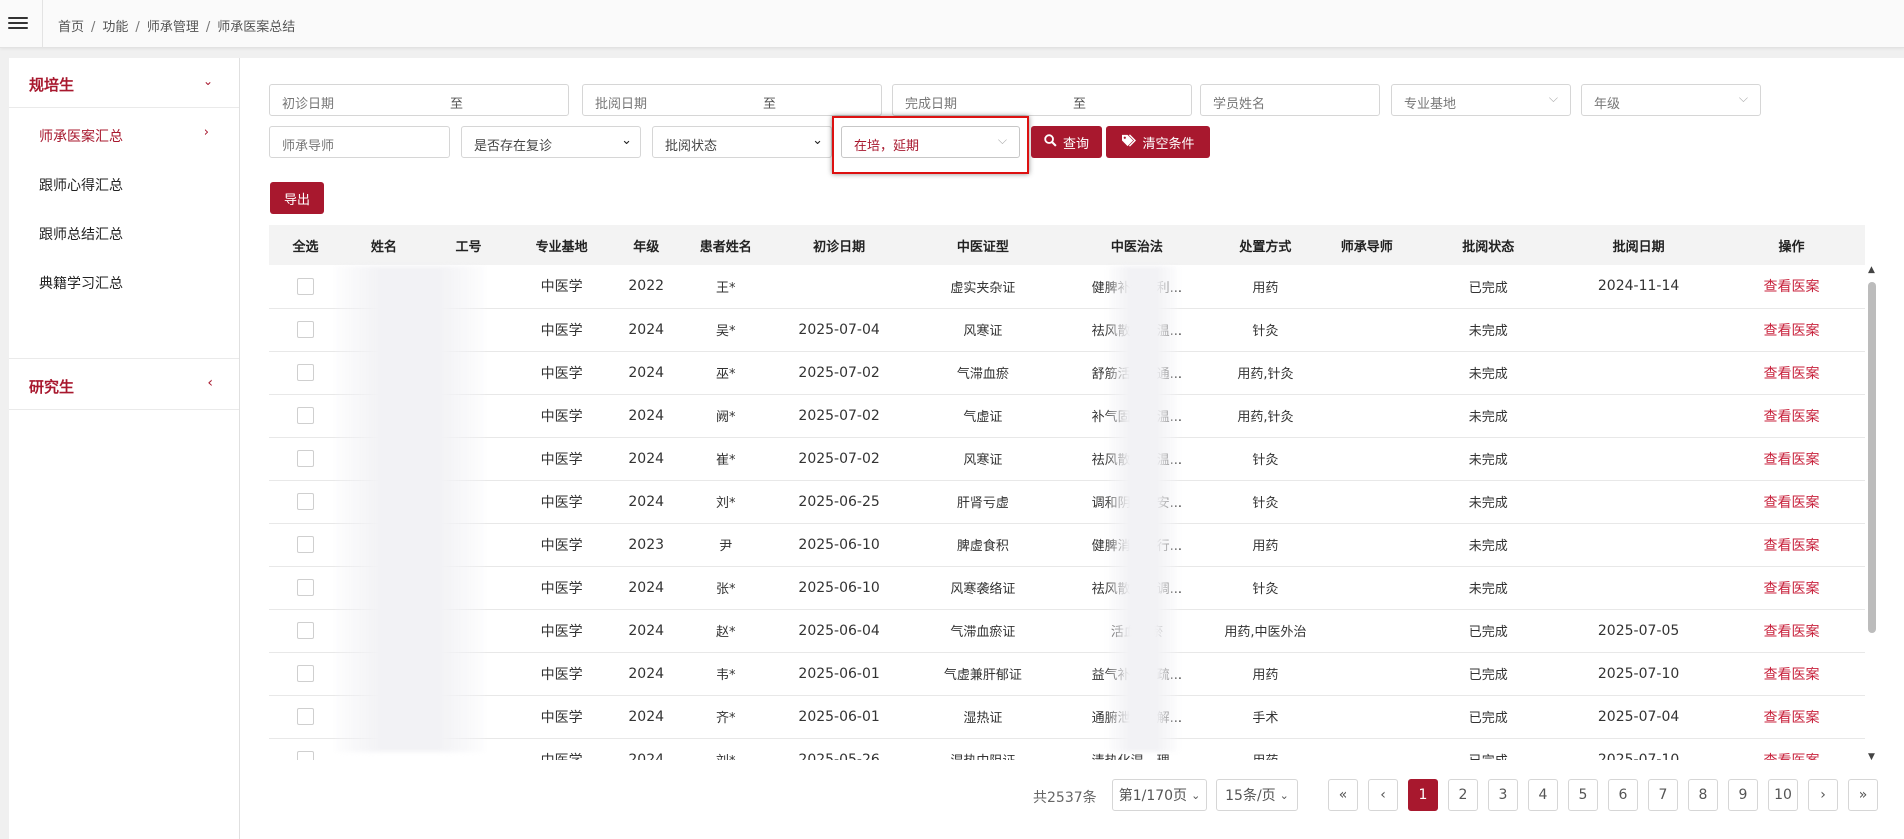  Describe the element at coordinates (115, 27) in the screenshot. I see `breadcrumb-function: 功能` at that location.